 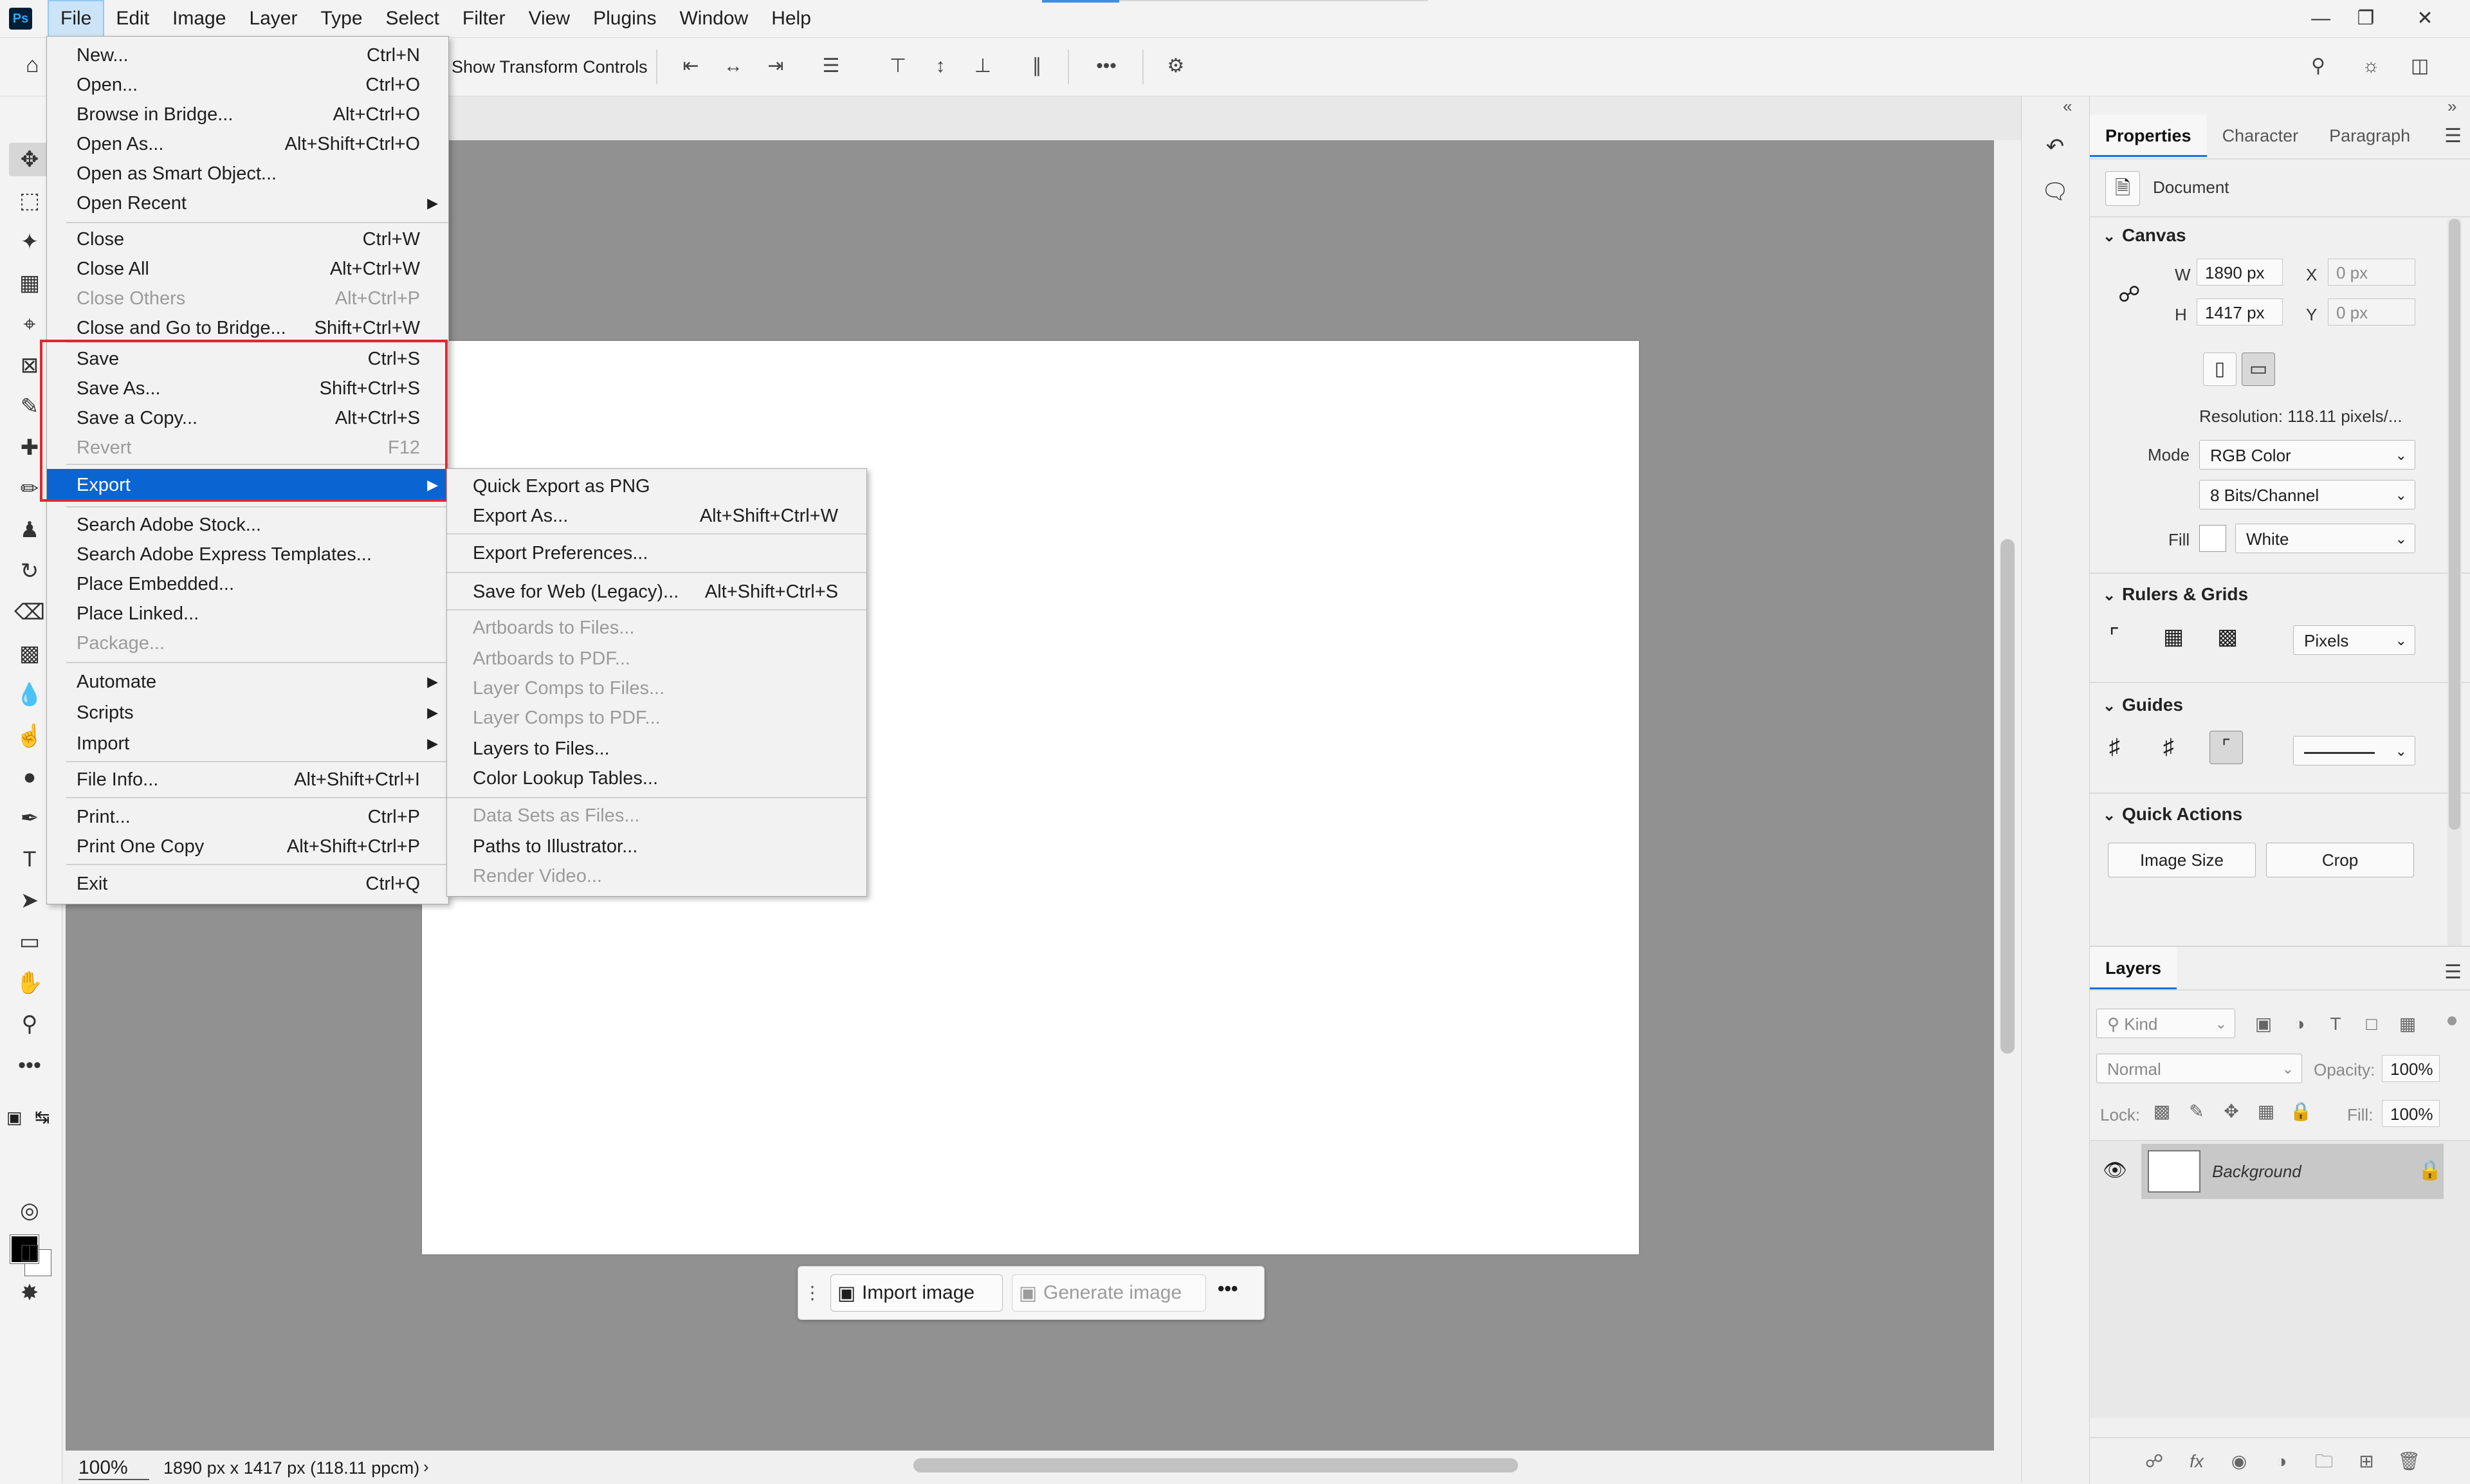 What do you see at coordinates (247, 85) in the screenshot?
I see `menu-item-open: Open... Ctrl+O` at bounding box center [247, 85].